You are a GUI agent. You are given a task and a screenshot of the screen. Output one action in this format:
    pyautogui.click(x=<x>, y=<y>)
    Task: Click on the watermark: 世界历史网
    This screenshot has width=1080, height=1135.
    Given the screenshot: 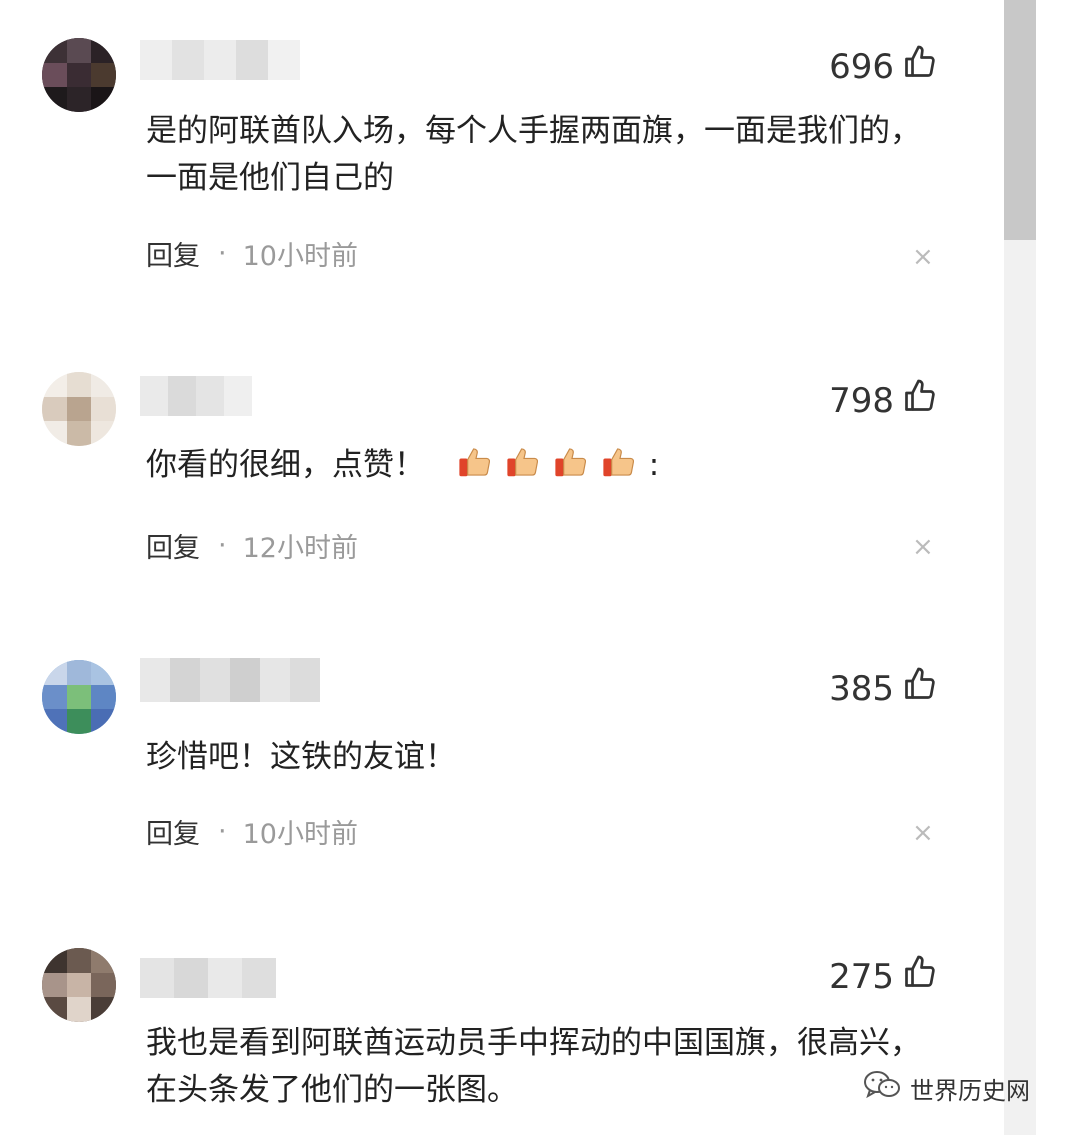 What is the action you would take?
    pyautogui.click(x=946, y=1088)
    